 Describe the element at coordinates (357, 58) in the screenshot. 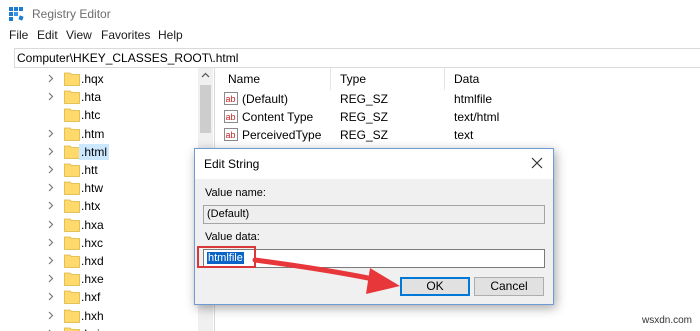

I see `address-bar: Computer\HKEY_CLASSES_ROOT\.html` at that location.